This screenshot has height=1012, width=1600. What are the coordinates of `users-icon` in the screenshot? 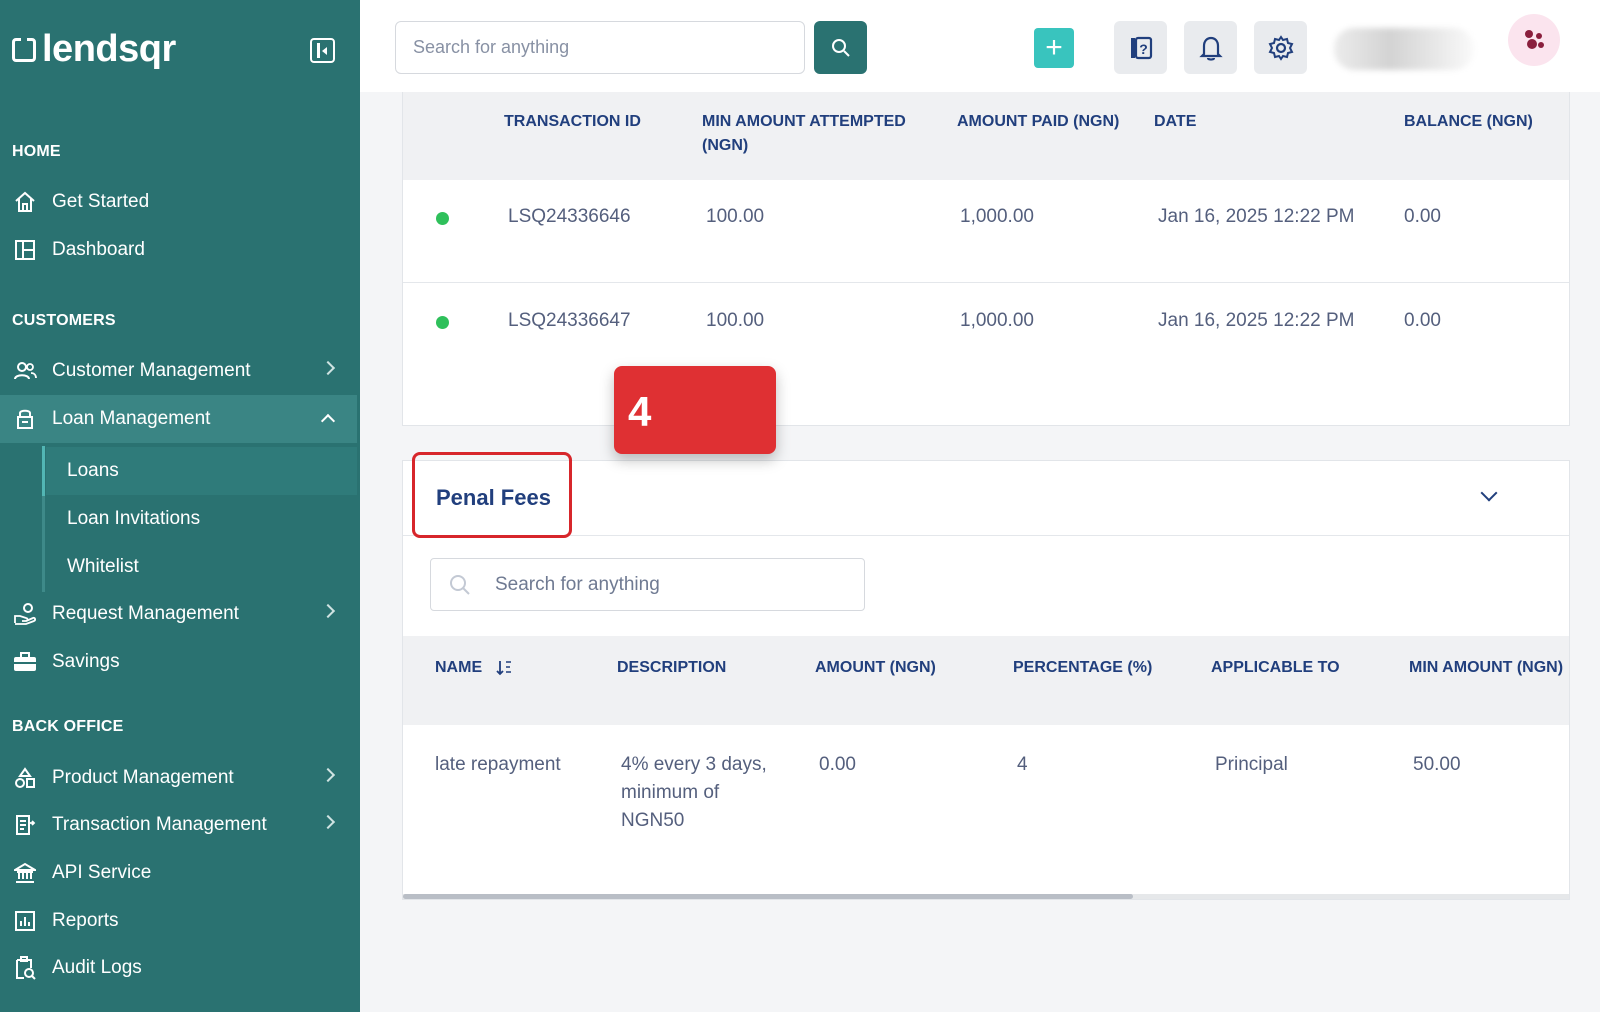 It's located at (25, 371).